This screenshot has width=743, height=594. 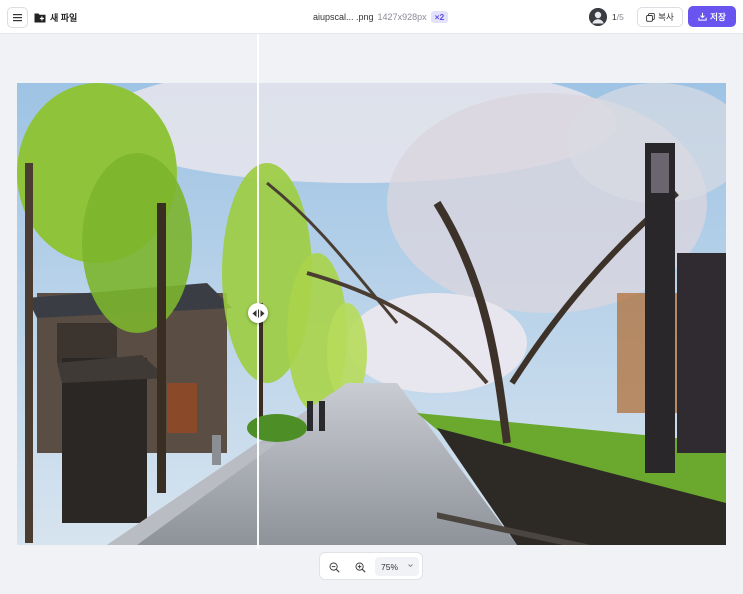 I want to click on download-icon, so click(x=702, y=16).